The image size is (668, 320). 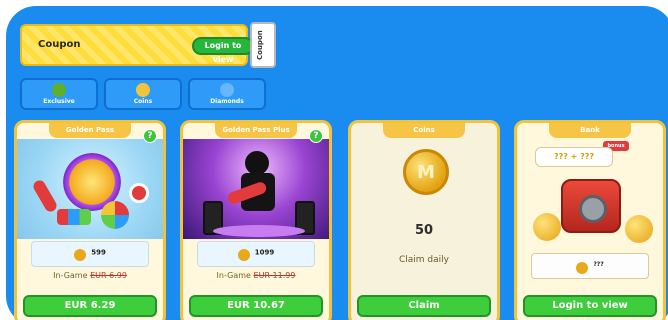 What do you see at coordinates (424, 130) in the screenshot?
I see `card-title: Coins` at bounding box center [424, 130].